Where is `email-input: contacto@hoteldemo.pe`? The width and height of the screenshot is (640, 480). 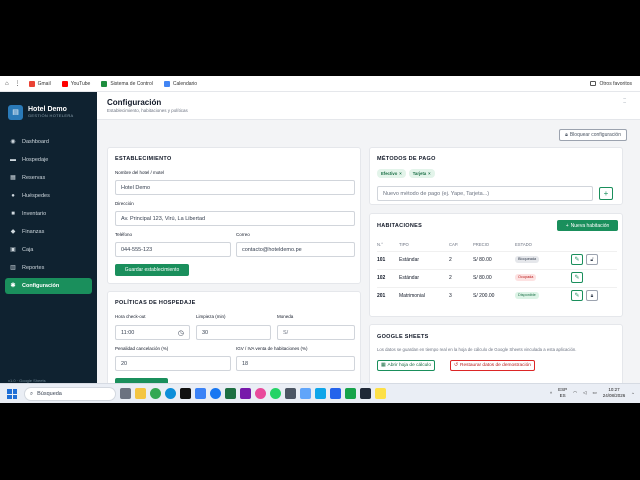
email-input: contacto@hoteldemo.pe is located at coordinates (295, 249).